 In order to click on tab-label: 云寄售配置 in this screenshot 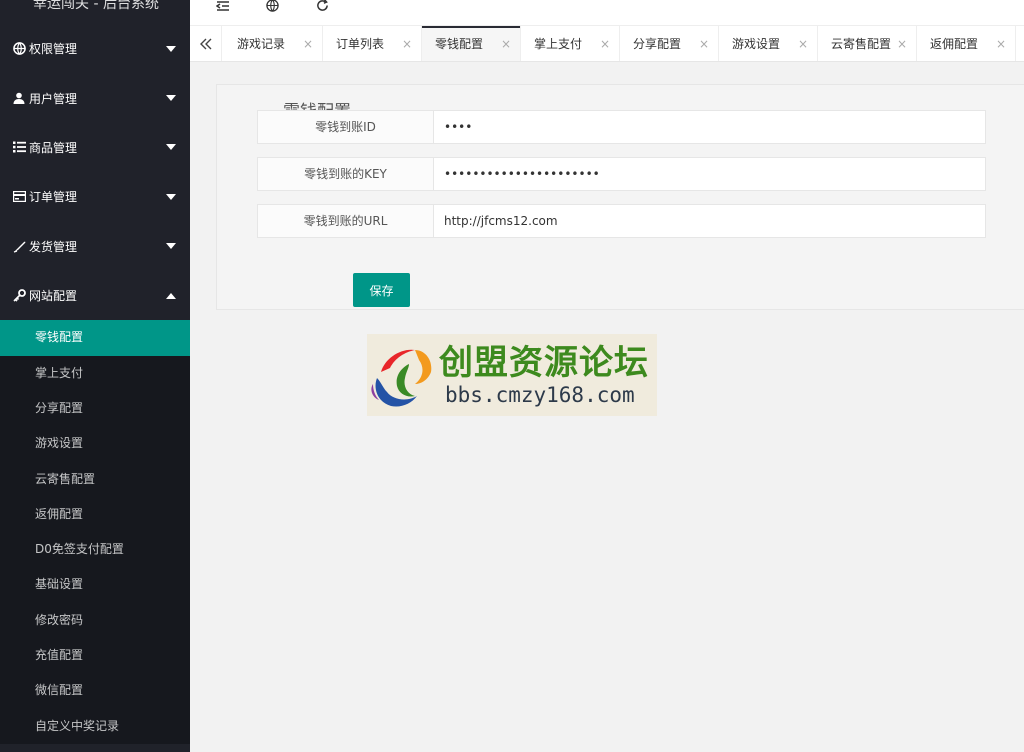, I will do `click(861, 44)`.